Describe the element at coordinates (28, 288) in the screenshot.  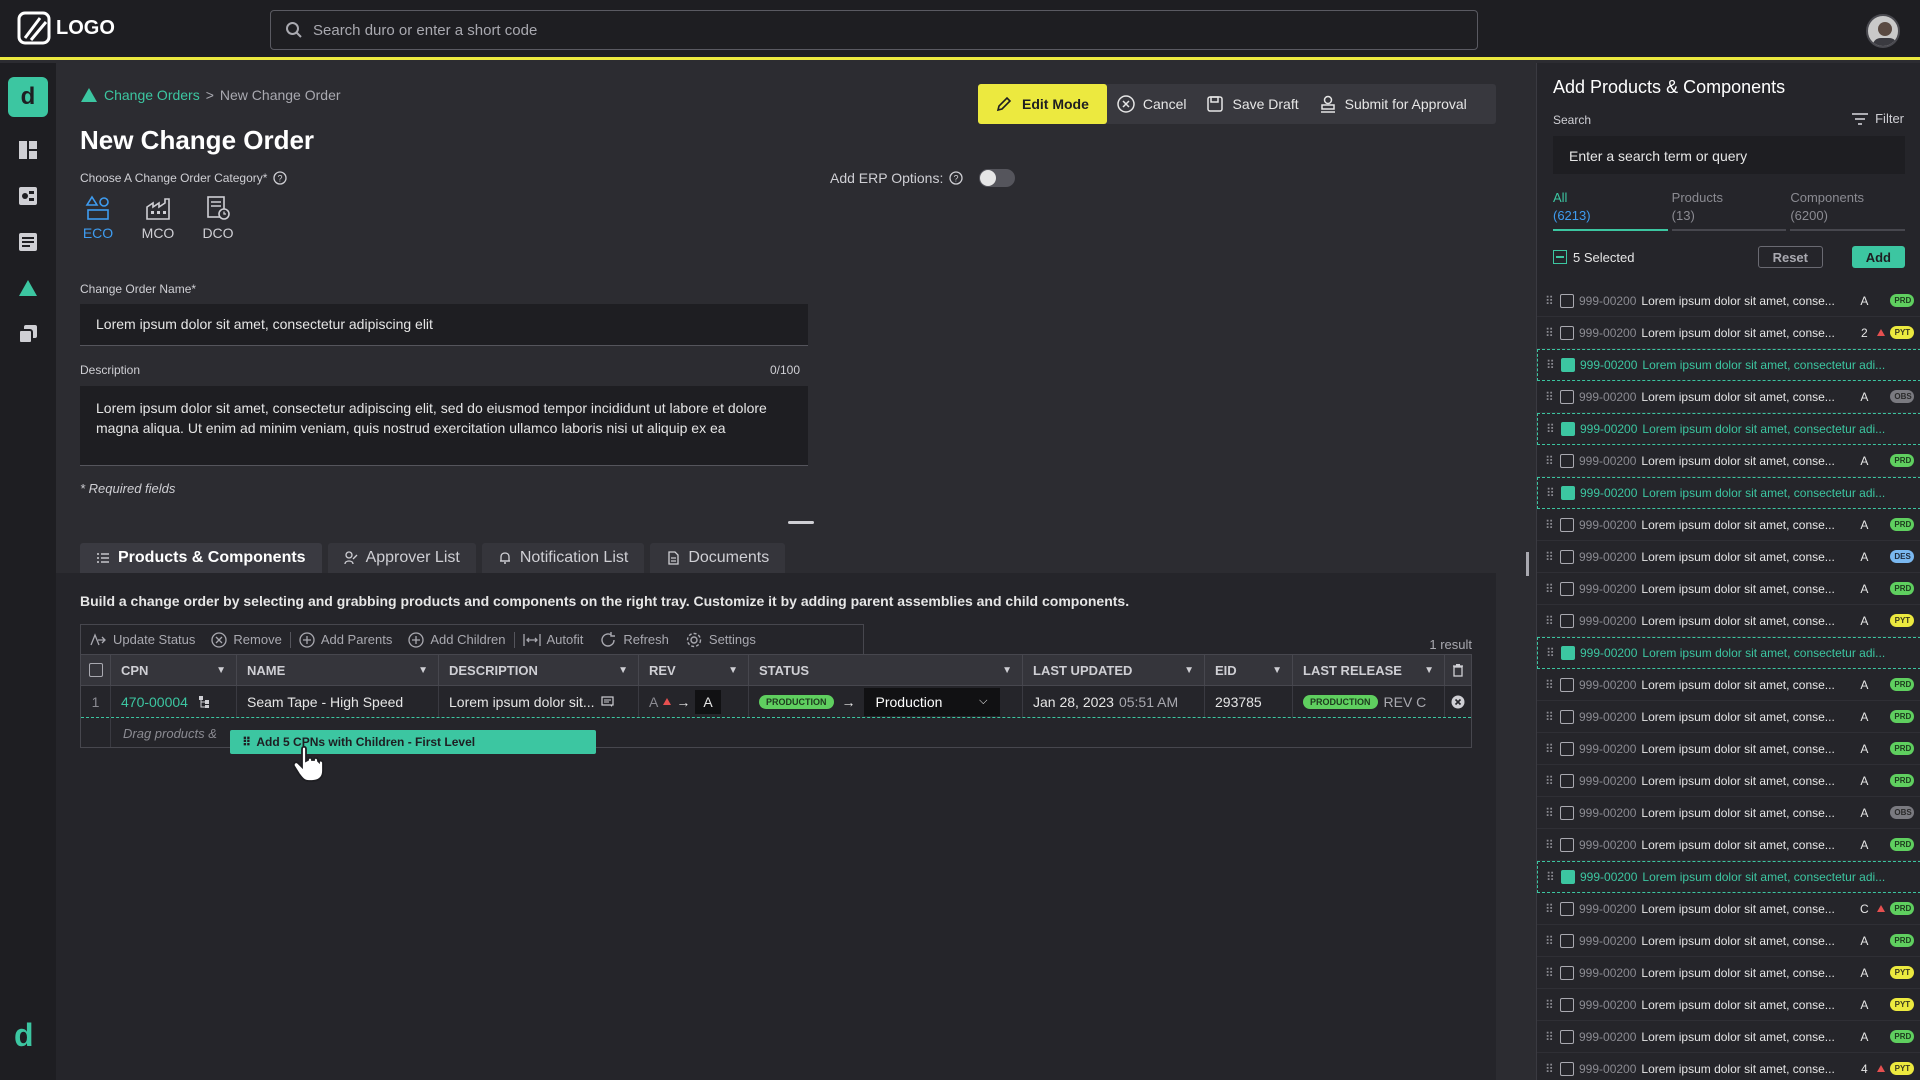
I see `sidebar-item-change-orders` at that location.